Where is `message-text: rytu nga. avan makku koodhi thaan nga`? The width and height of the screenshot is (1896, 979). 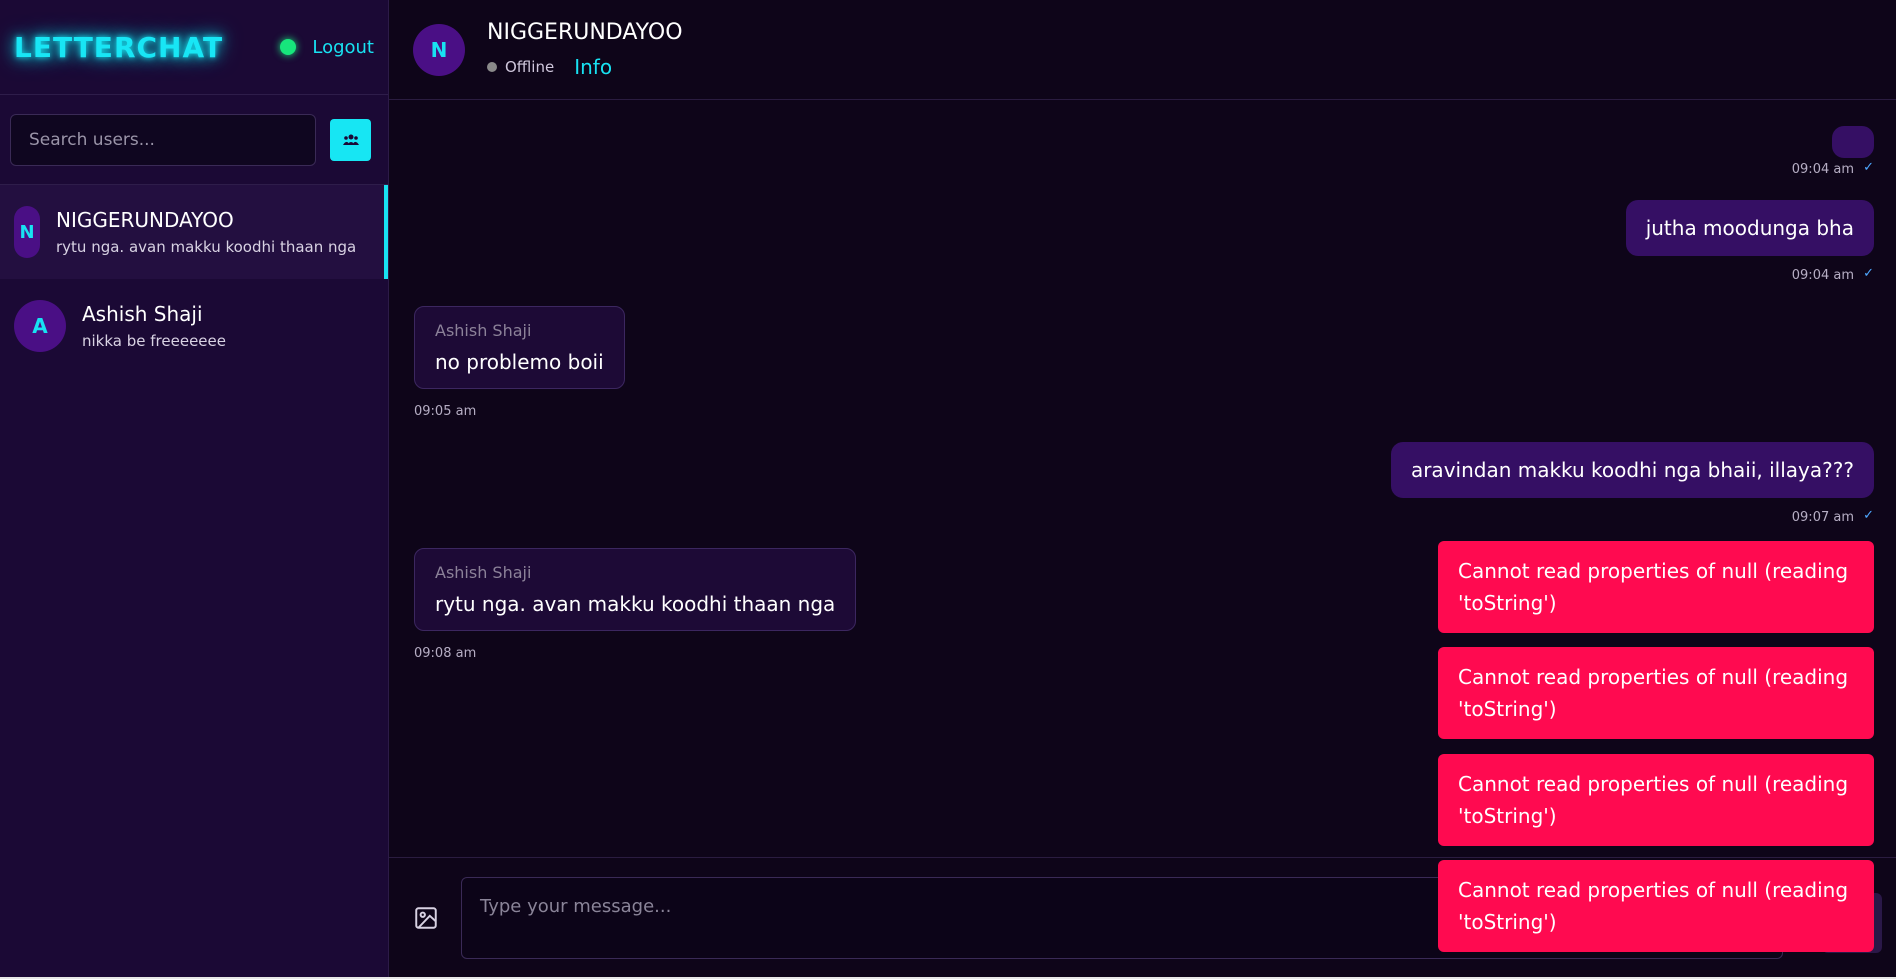 message-text: rytu nga. avan makku koodhi thaan nga is located at coordinates (635, 604).